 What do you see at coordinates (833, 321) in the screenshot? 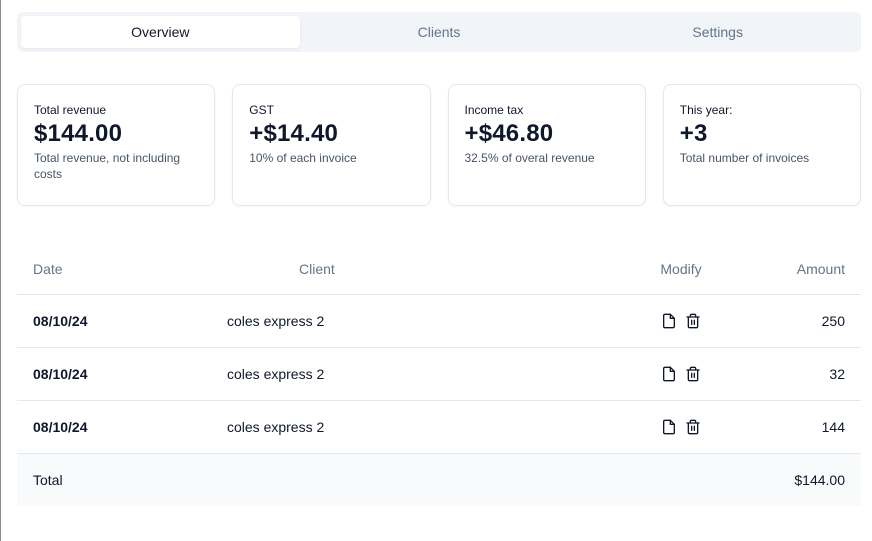
I see `cell-amount: 250` at bounding box center [833, 321].